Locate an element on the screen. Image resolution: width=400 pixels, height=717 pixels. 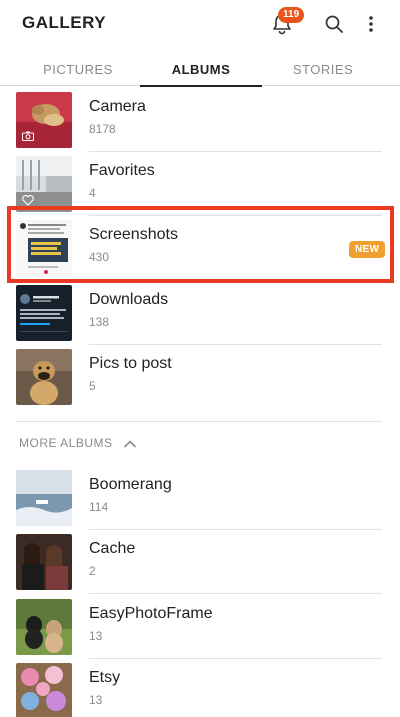
album-row-cache: Cache 2 is located at coordinates (200, 562).